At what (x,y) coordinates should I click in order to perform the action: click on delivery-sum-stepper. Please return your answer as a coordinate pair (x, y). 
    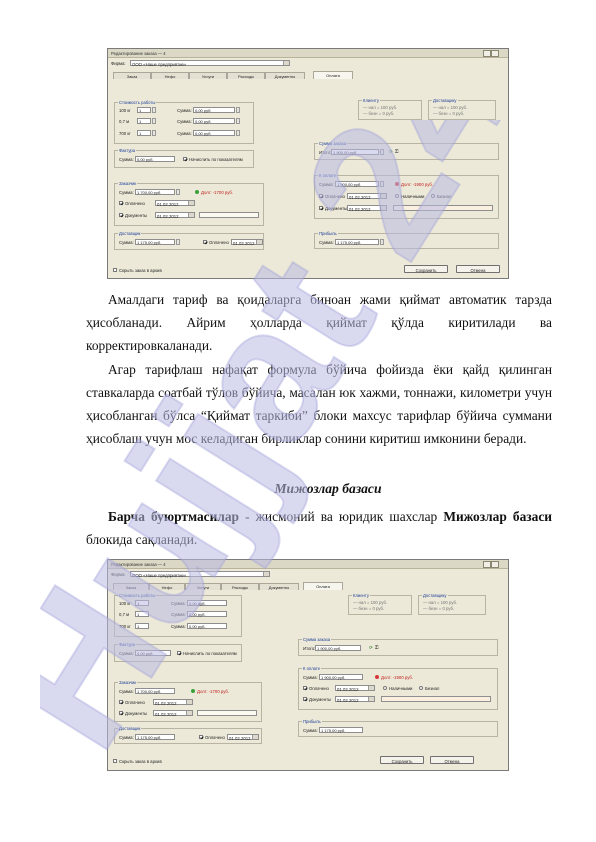
    Looking at the image, I should click on (178, 242).